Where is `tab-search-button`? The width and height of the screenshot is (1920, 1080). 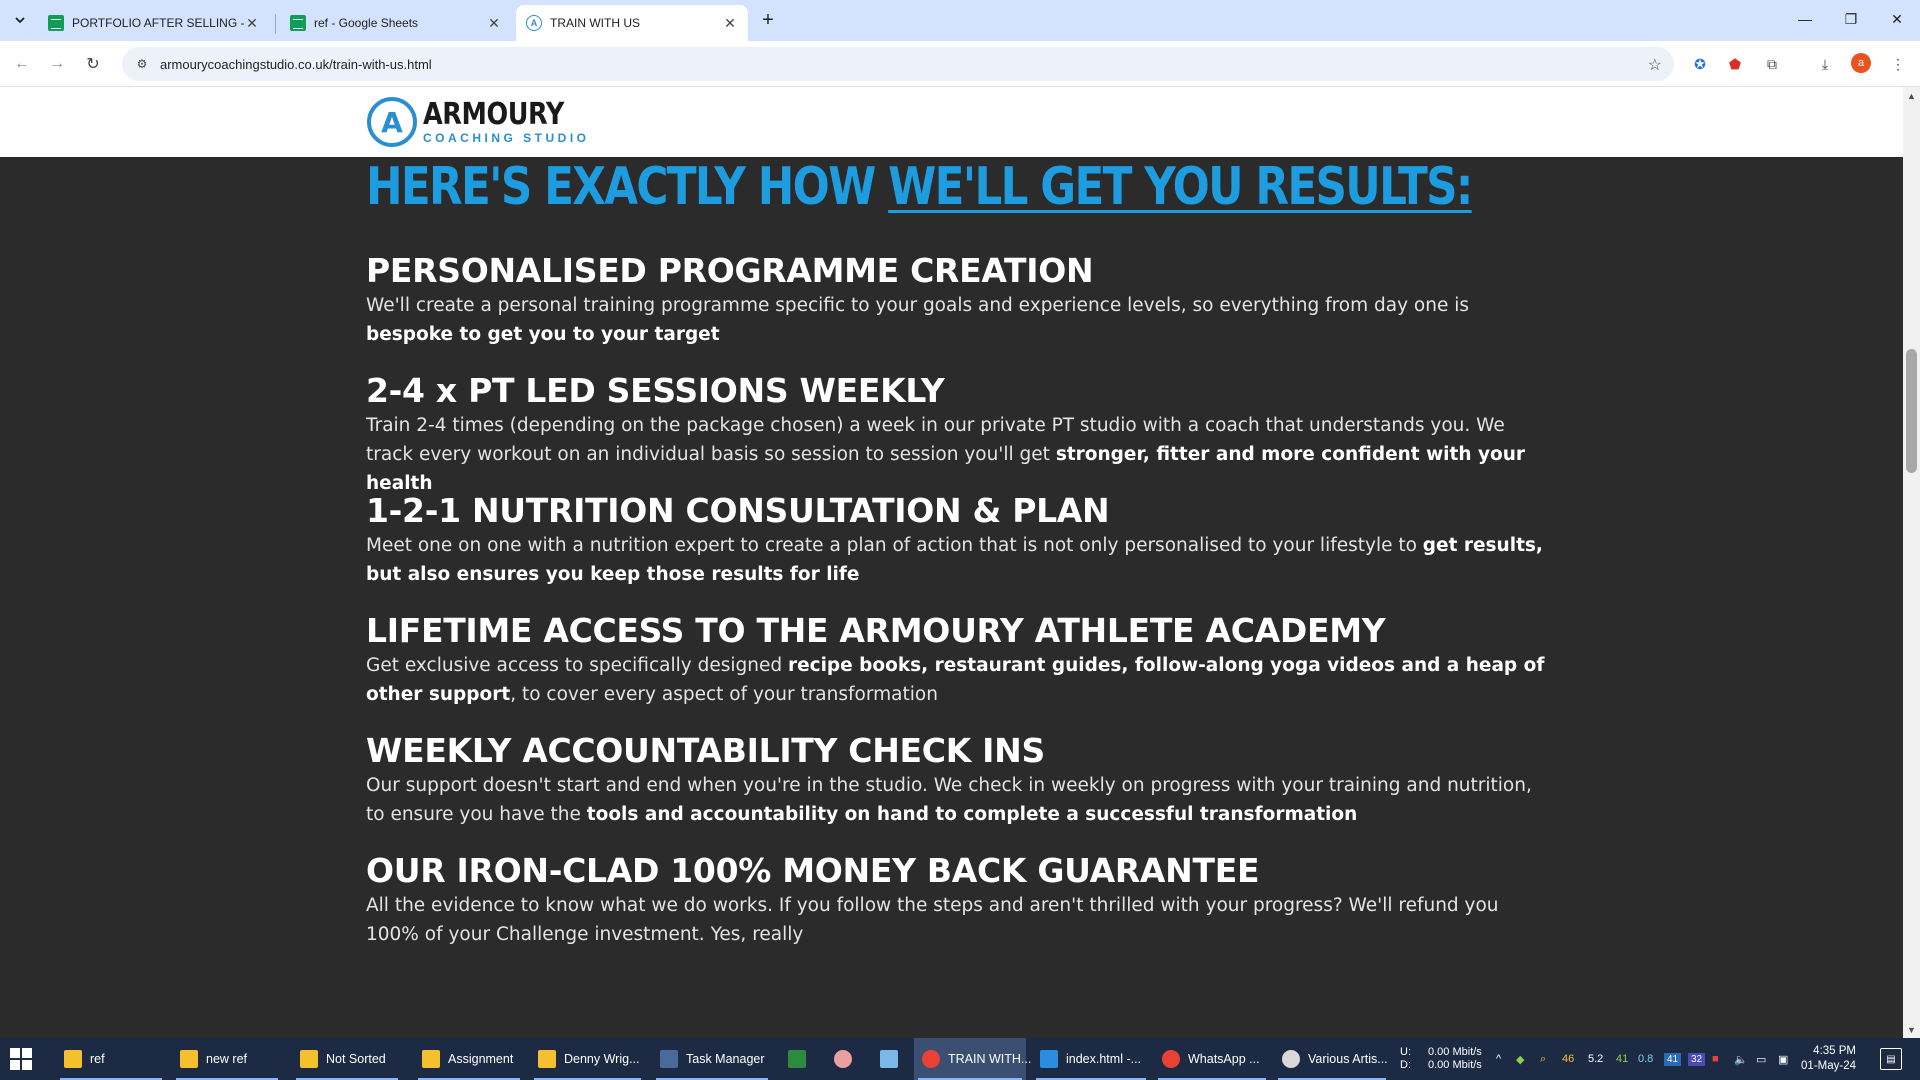
tab-search-button is located at coordinates (20, 20).